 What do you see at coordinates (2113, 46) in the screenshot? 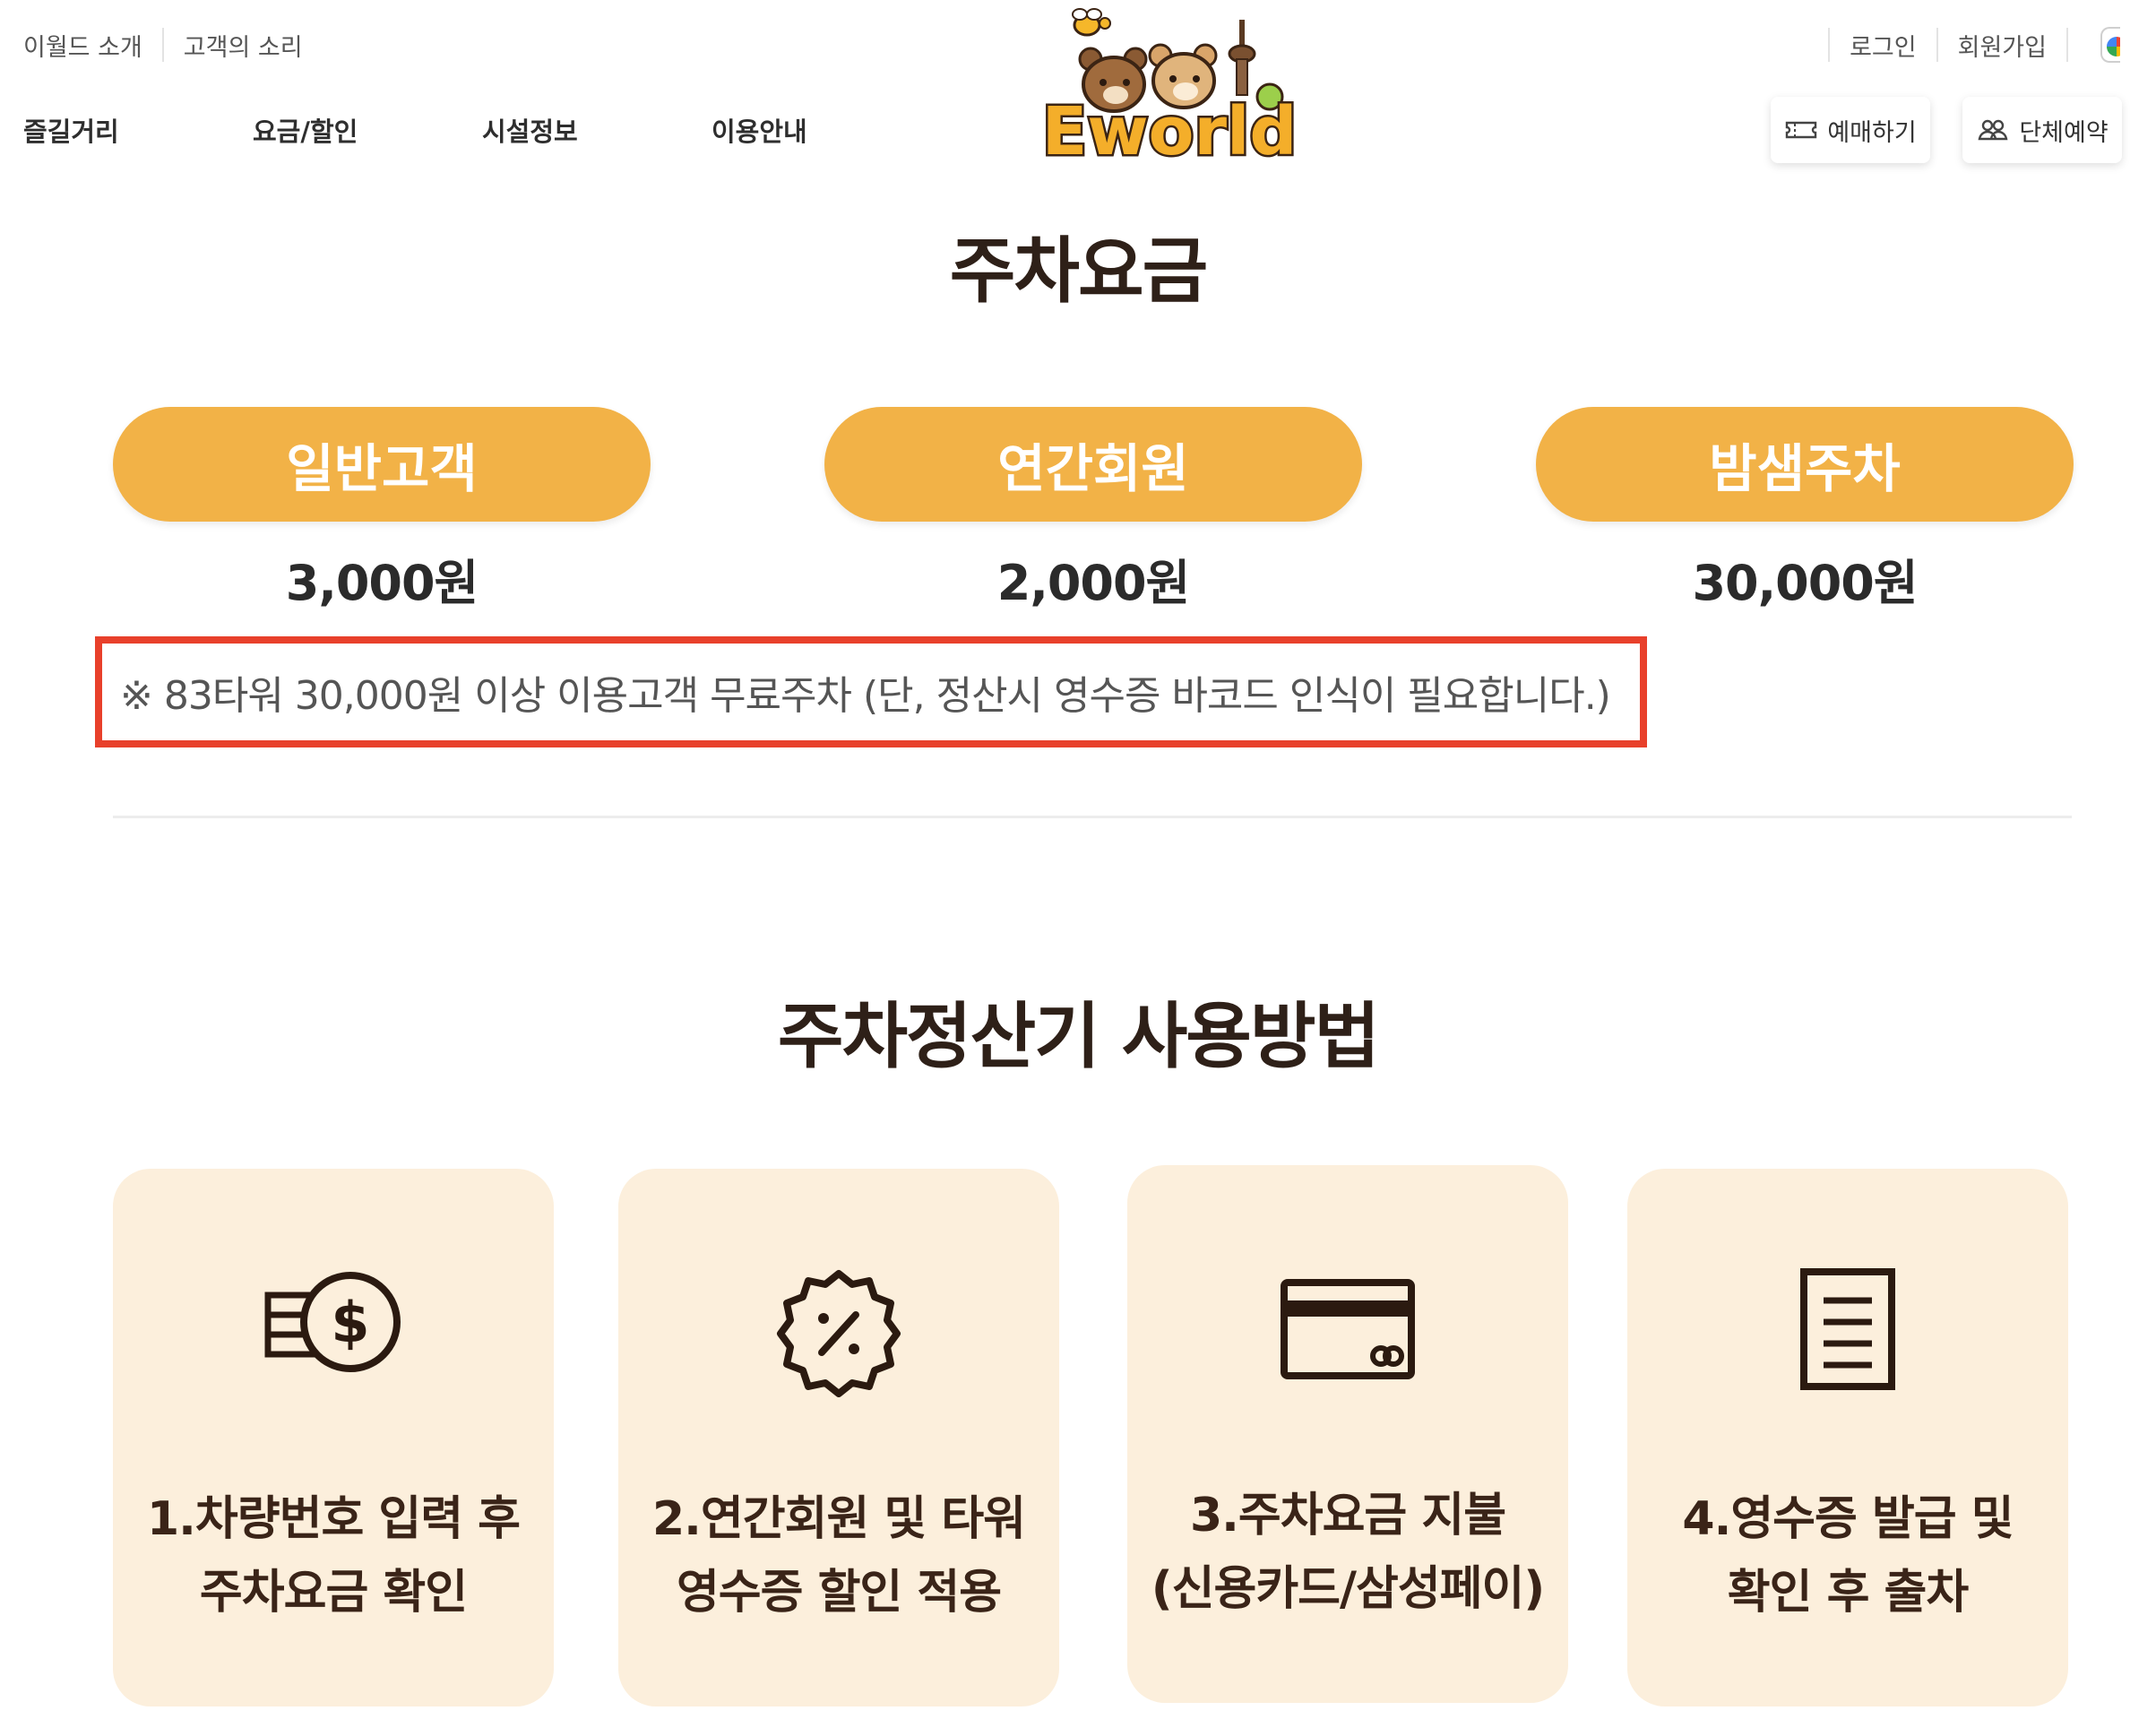
I see `globe-icon` at bounding box center [2113, 46].